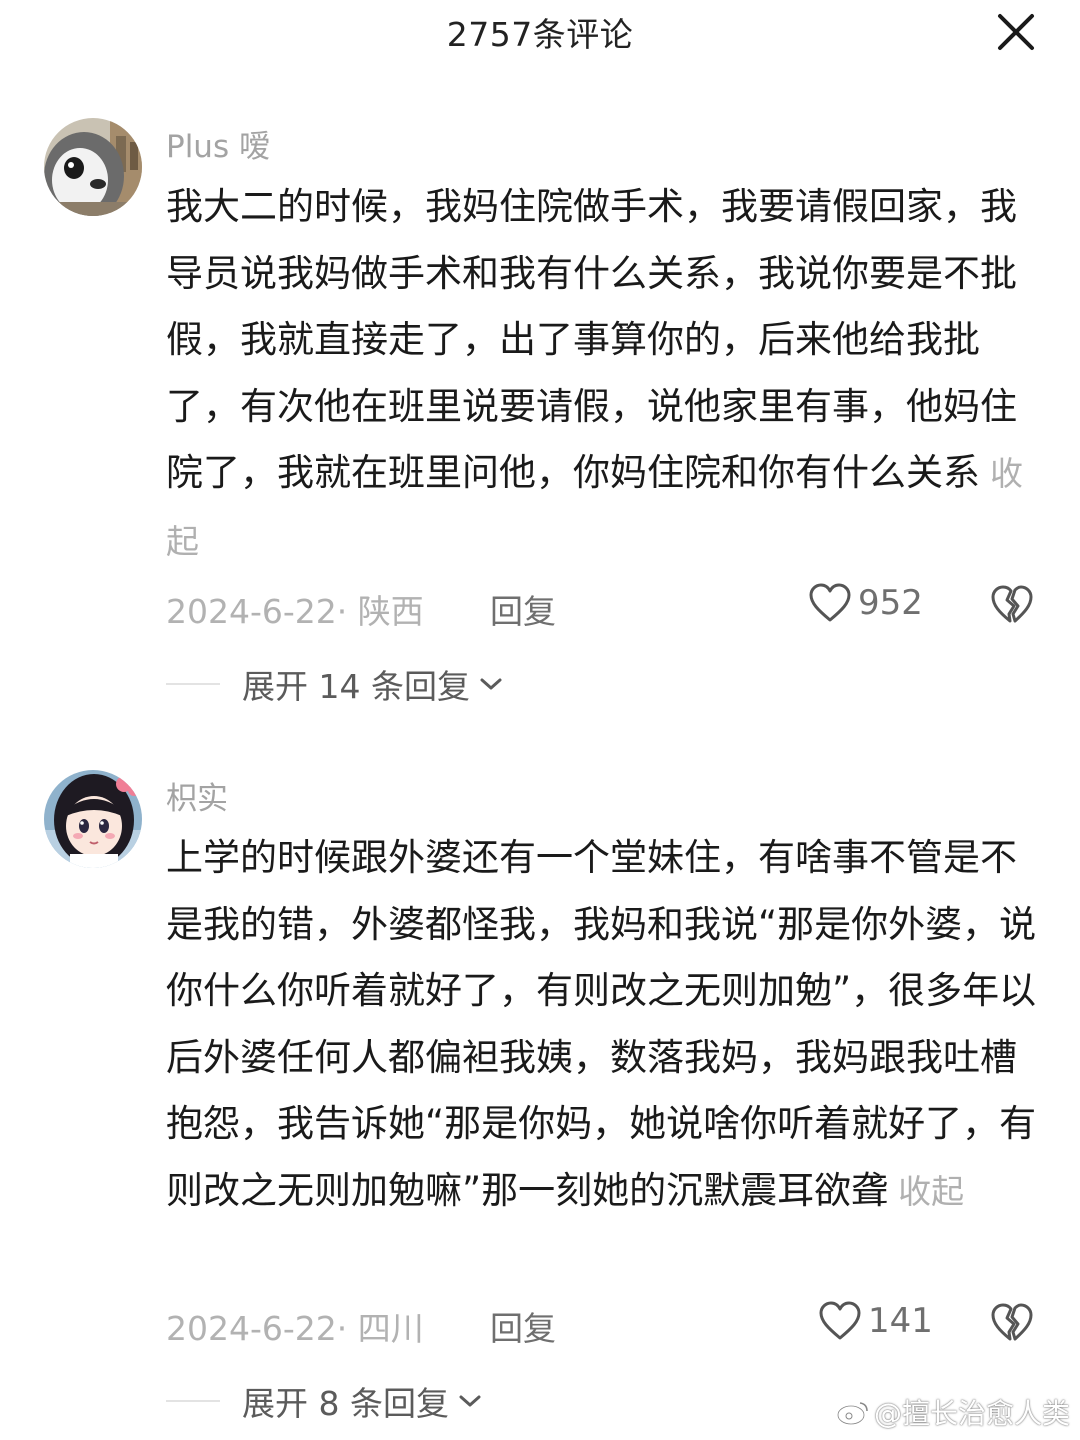 Image resolution: width=1080 pixels, height=1440 pixels. What do you see at coordinates (890, 603) in the screenshot?
I see `like-count: 952` at bounding box center [890, 603].